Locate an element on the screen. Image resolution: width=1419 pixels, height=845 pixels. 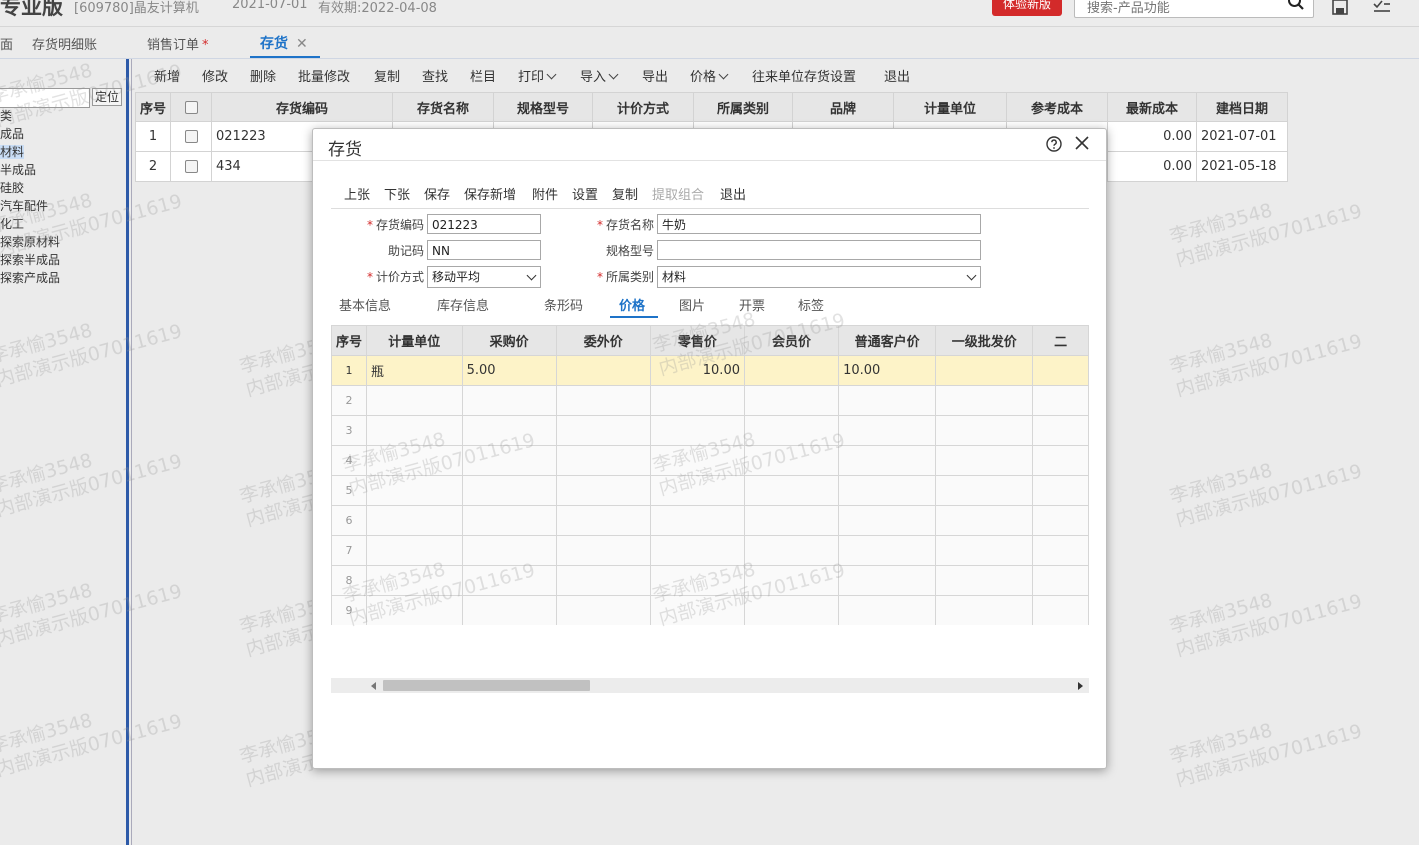
table-row: 6 is located at coordinates (710, 520).